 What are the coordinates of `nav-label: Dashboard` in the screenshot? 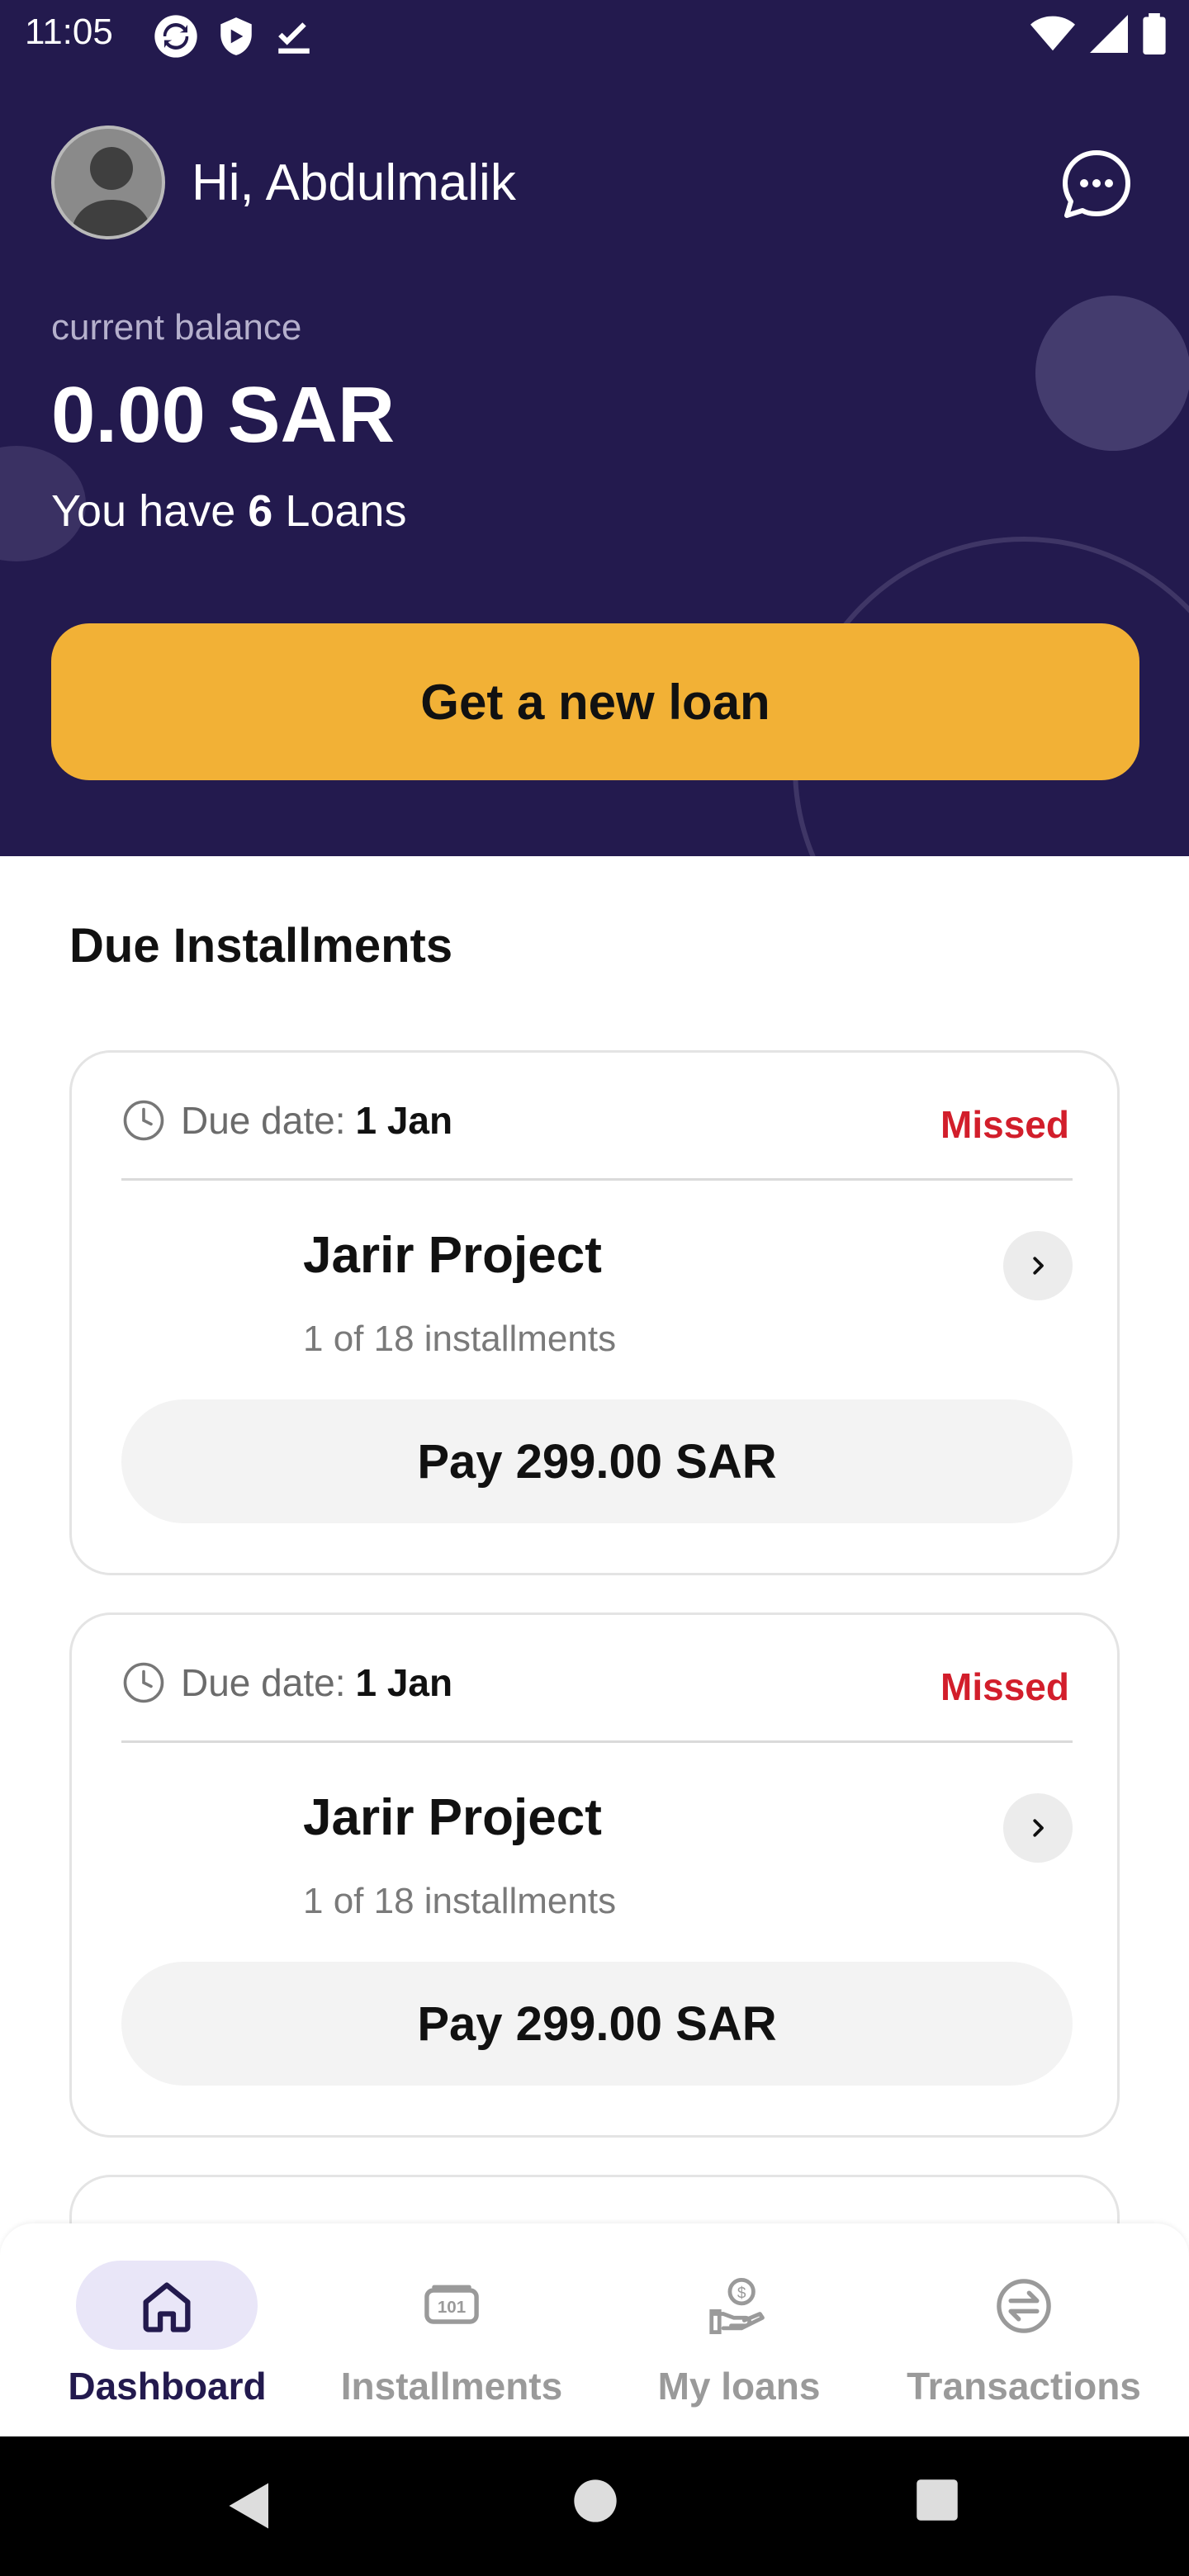 It's located at (167, 2386).